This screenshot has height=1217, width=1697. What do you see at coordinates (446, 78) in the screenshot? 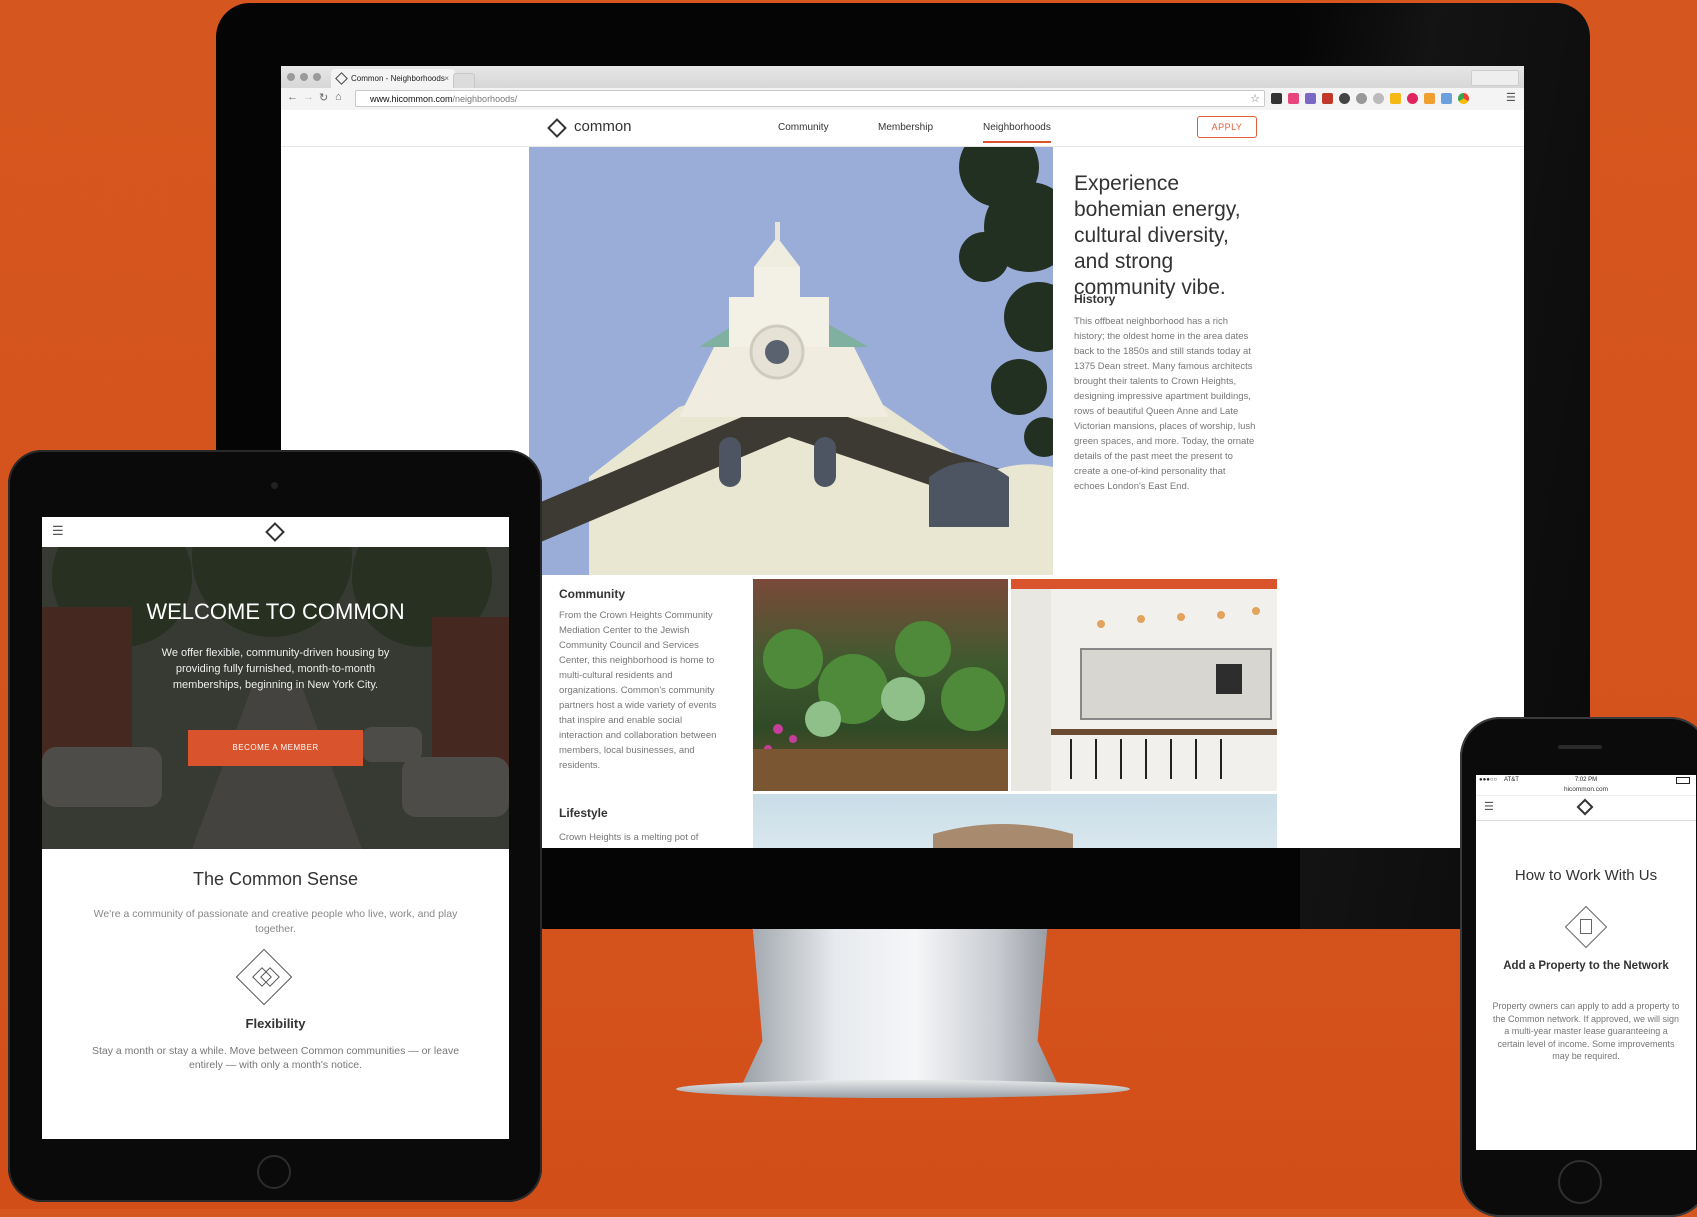
I see `tab-close-icon: ×` at bounding box center [446, 78].